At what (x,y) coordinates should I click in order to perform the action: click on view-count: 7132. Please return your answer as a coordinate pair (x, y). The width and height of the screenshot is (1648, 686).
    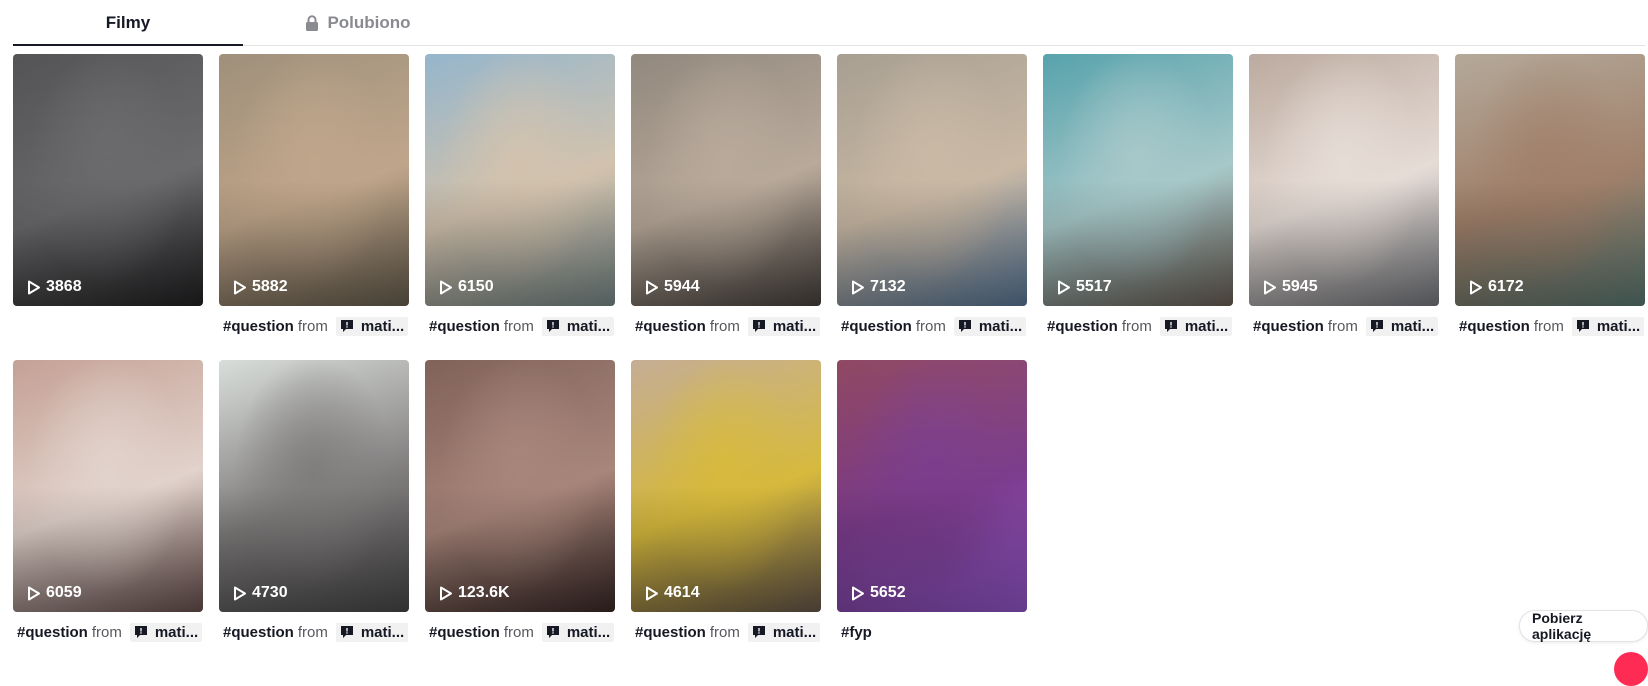
    Looking at the image, I should click on (878, 287).